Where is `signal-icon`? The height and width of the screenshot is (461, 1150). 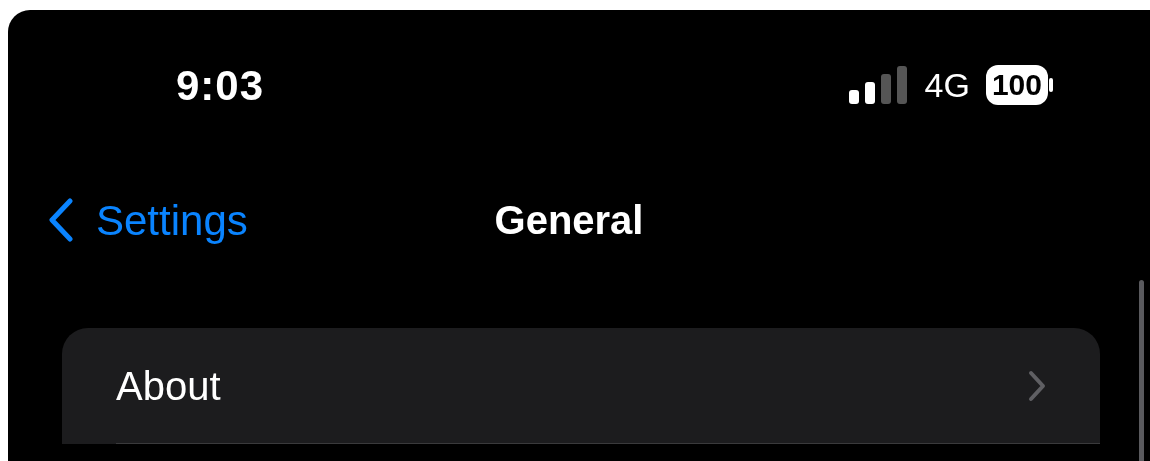
signal-icon is located at coordinates (878, 85).